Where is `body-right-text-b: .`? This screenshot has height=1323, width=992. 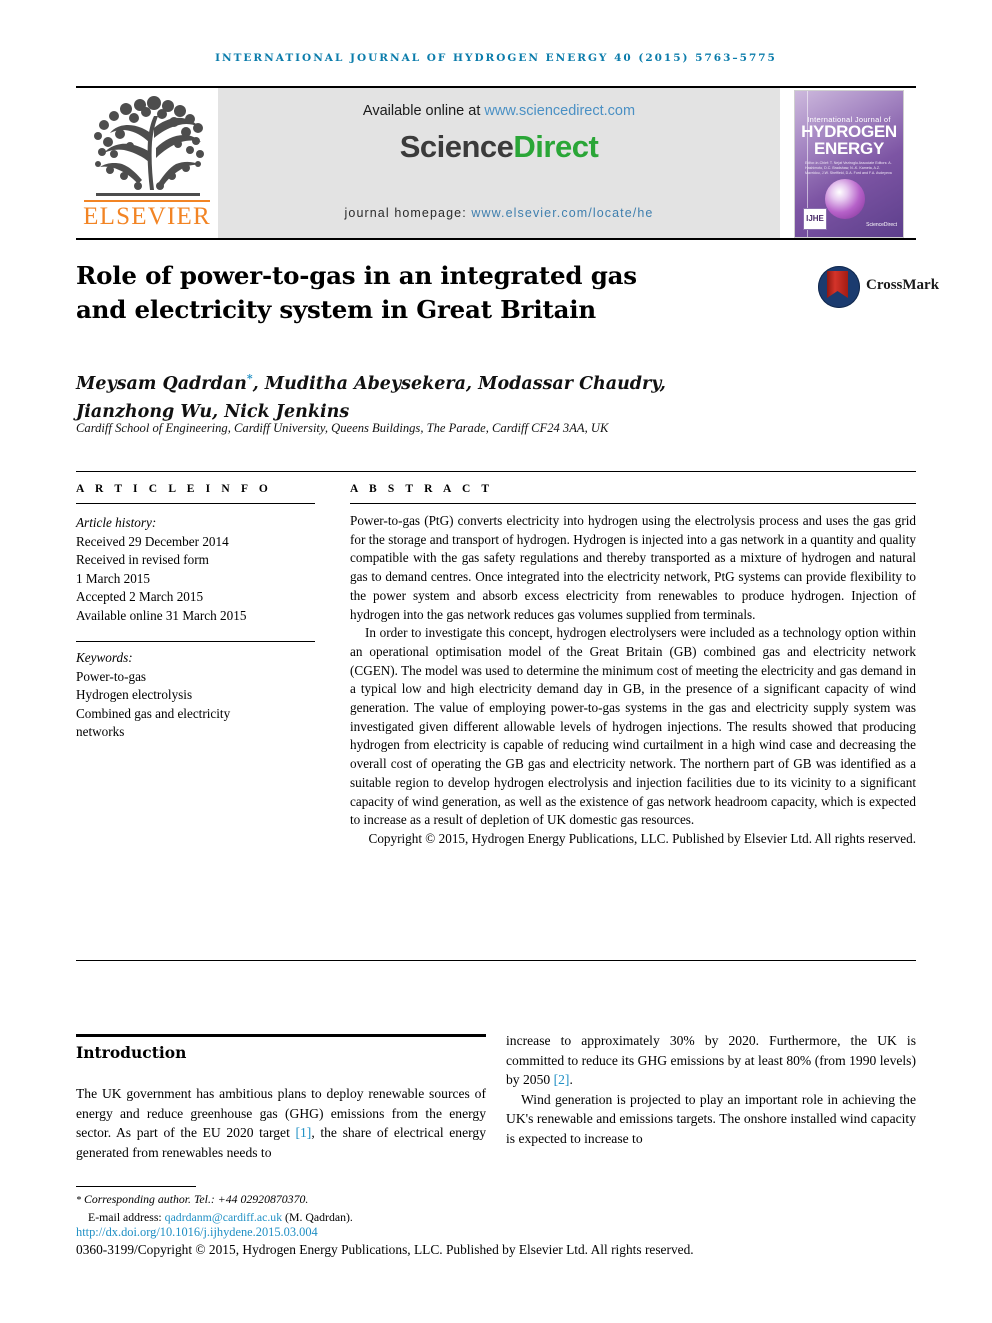 body-right-text-b: . is located at coordinates (571, 1080).